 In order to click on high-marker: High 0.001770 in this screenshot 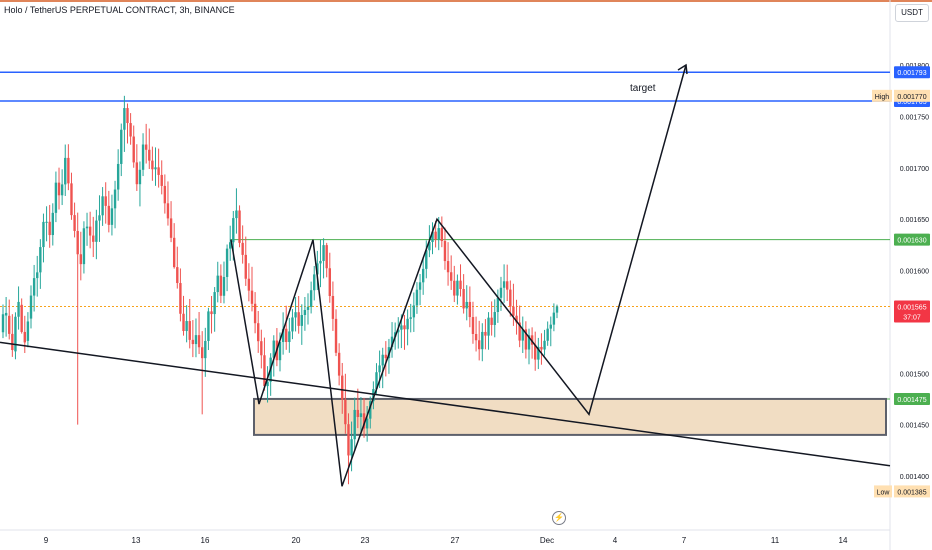, I will do `click(901, 95)`.